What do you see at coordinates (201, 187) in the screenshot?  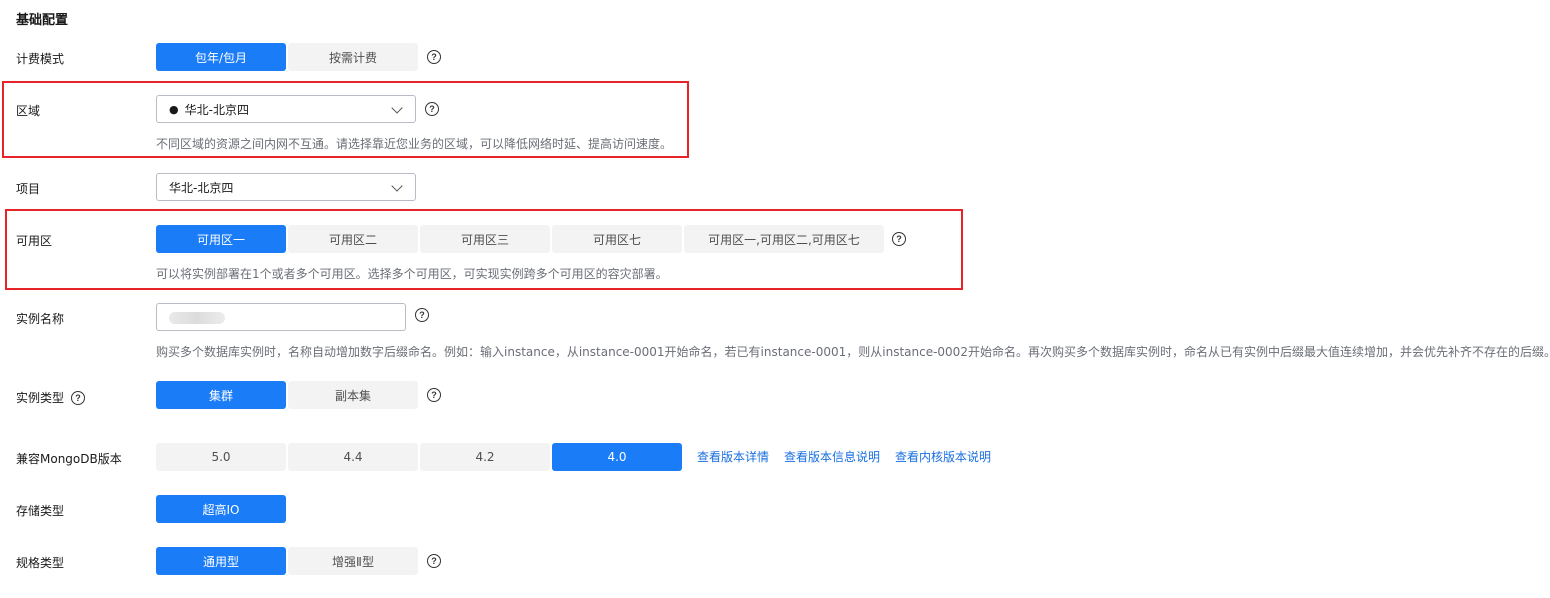 I see `project-select-value: 华北-北京四` at bounding box center [201, 187].